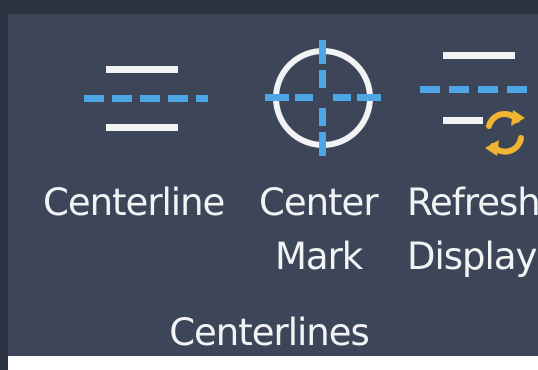 This screenshot has width=538, height=370. What do you see at coordinates (472, 202) in the screenshot?
I see `refresh-display-label-line1: Refresh` at bounding box center [472, 202].